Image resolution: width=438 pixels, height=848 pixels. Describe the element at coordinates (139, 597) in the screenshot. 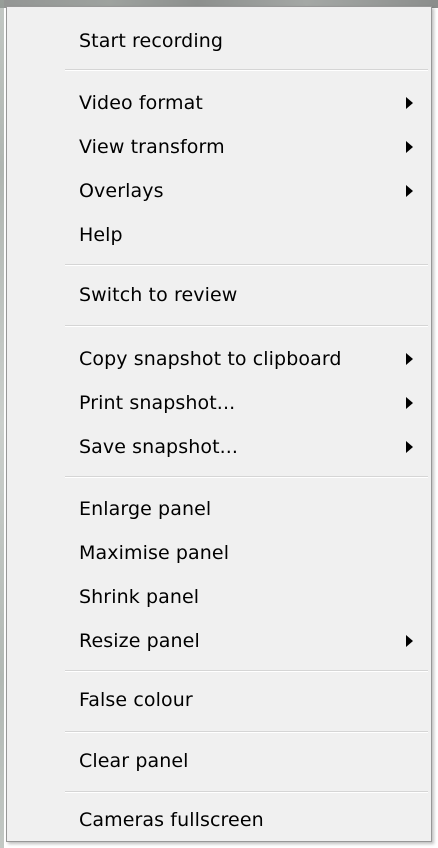

I see `menu-item-label: Shrink panel` at that location.